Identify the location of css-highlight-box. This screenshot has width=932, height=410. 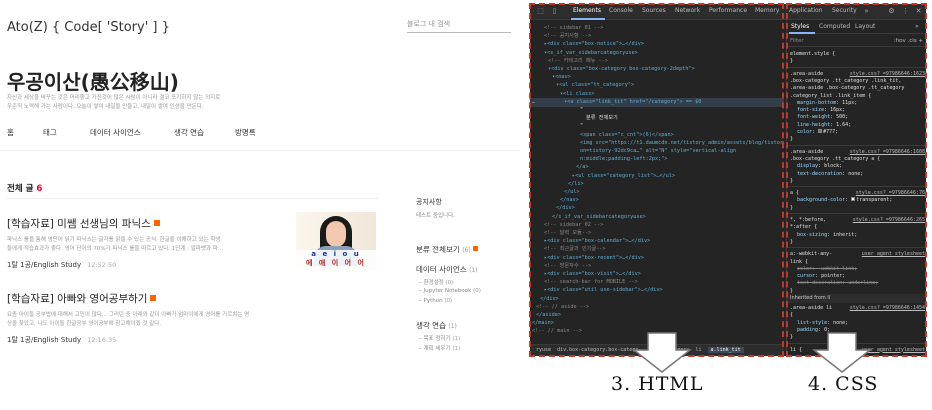
(856, 180).